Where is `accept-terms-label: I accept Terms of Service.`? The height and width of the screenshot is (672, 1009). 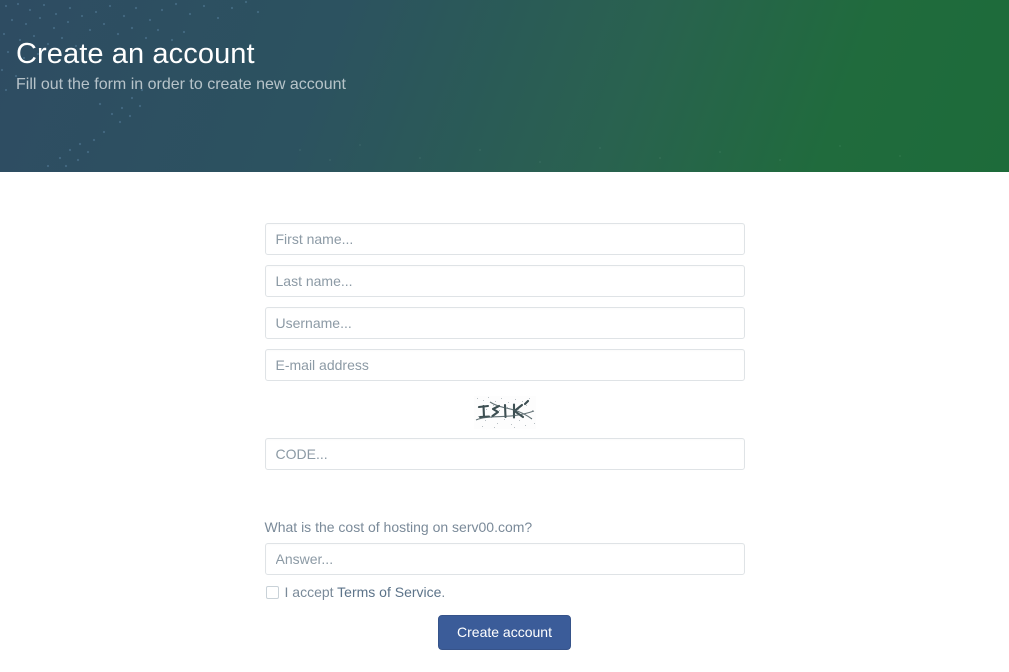
accept-terms-label: I accept Terms of Service. is located at coordinates (365, 592).